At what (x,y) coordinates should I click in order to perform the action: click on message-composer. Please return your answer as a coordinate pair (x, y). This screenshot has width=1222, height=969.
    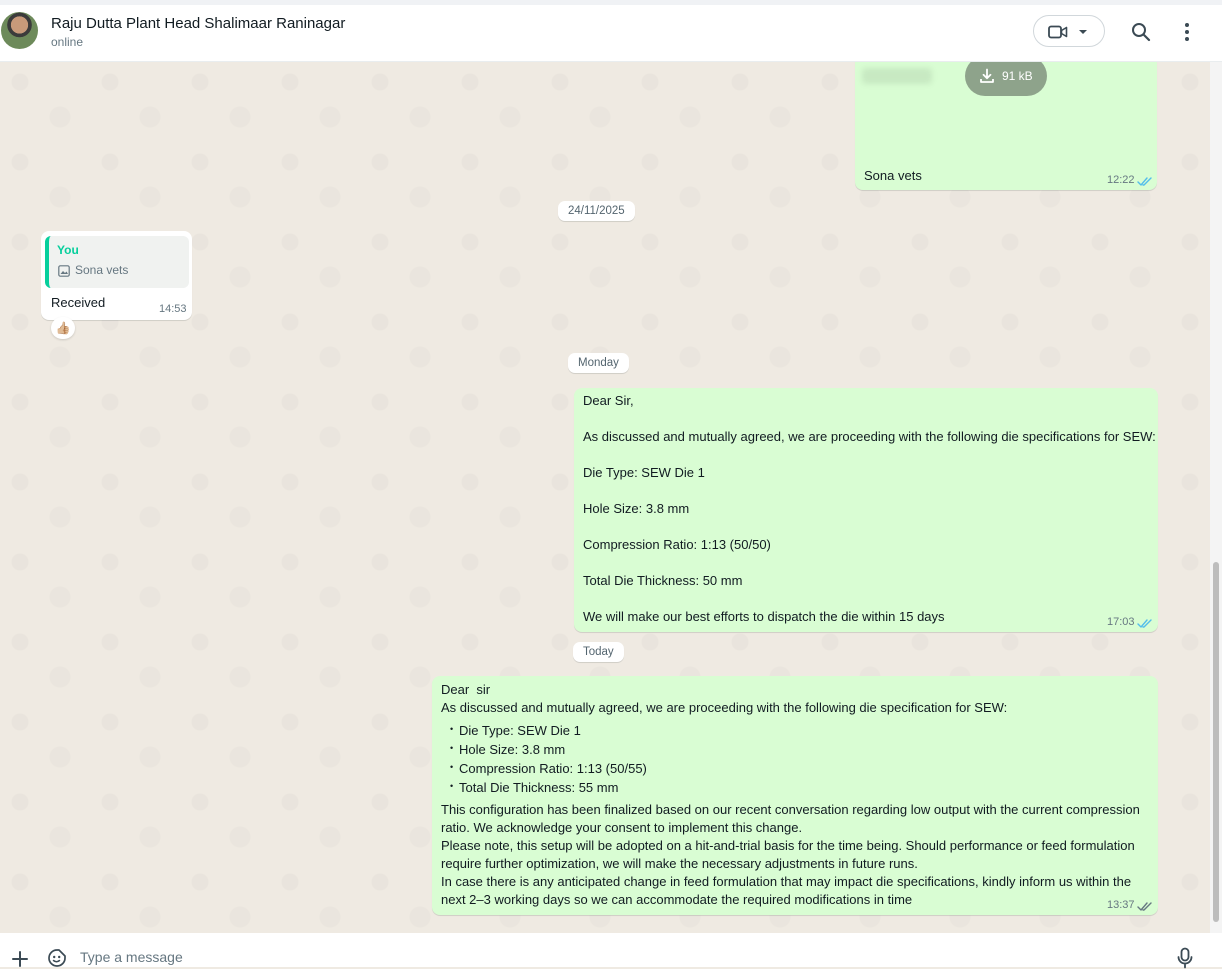
    Looking at the image, I should click on (611, 951).